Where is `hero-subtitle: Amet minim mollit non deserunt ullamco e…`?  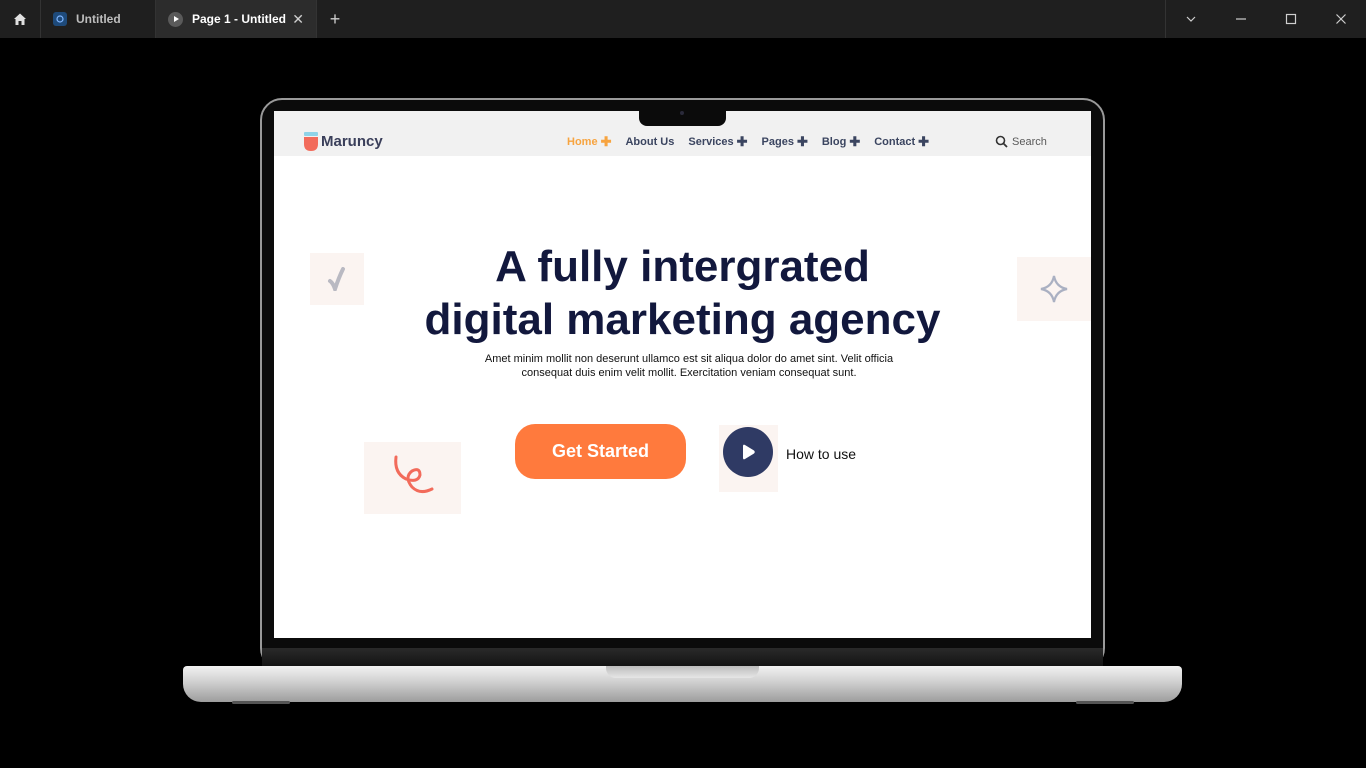
hero-subtitle: Amet minim mollit non deserunt ullamco e… is located at coordinates (689, 366).